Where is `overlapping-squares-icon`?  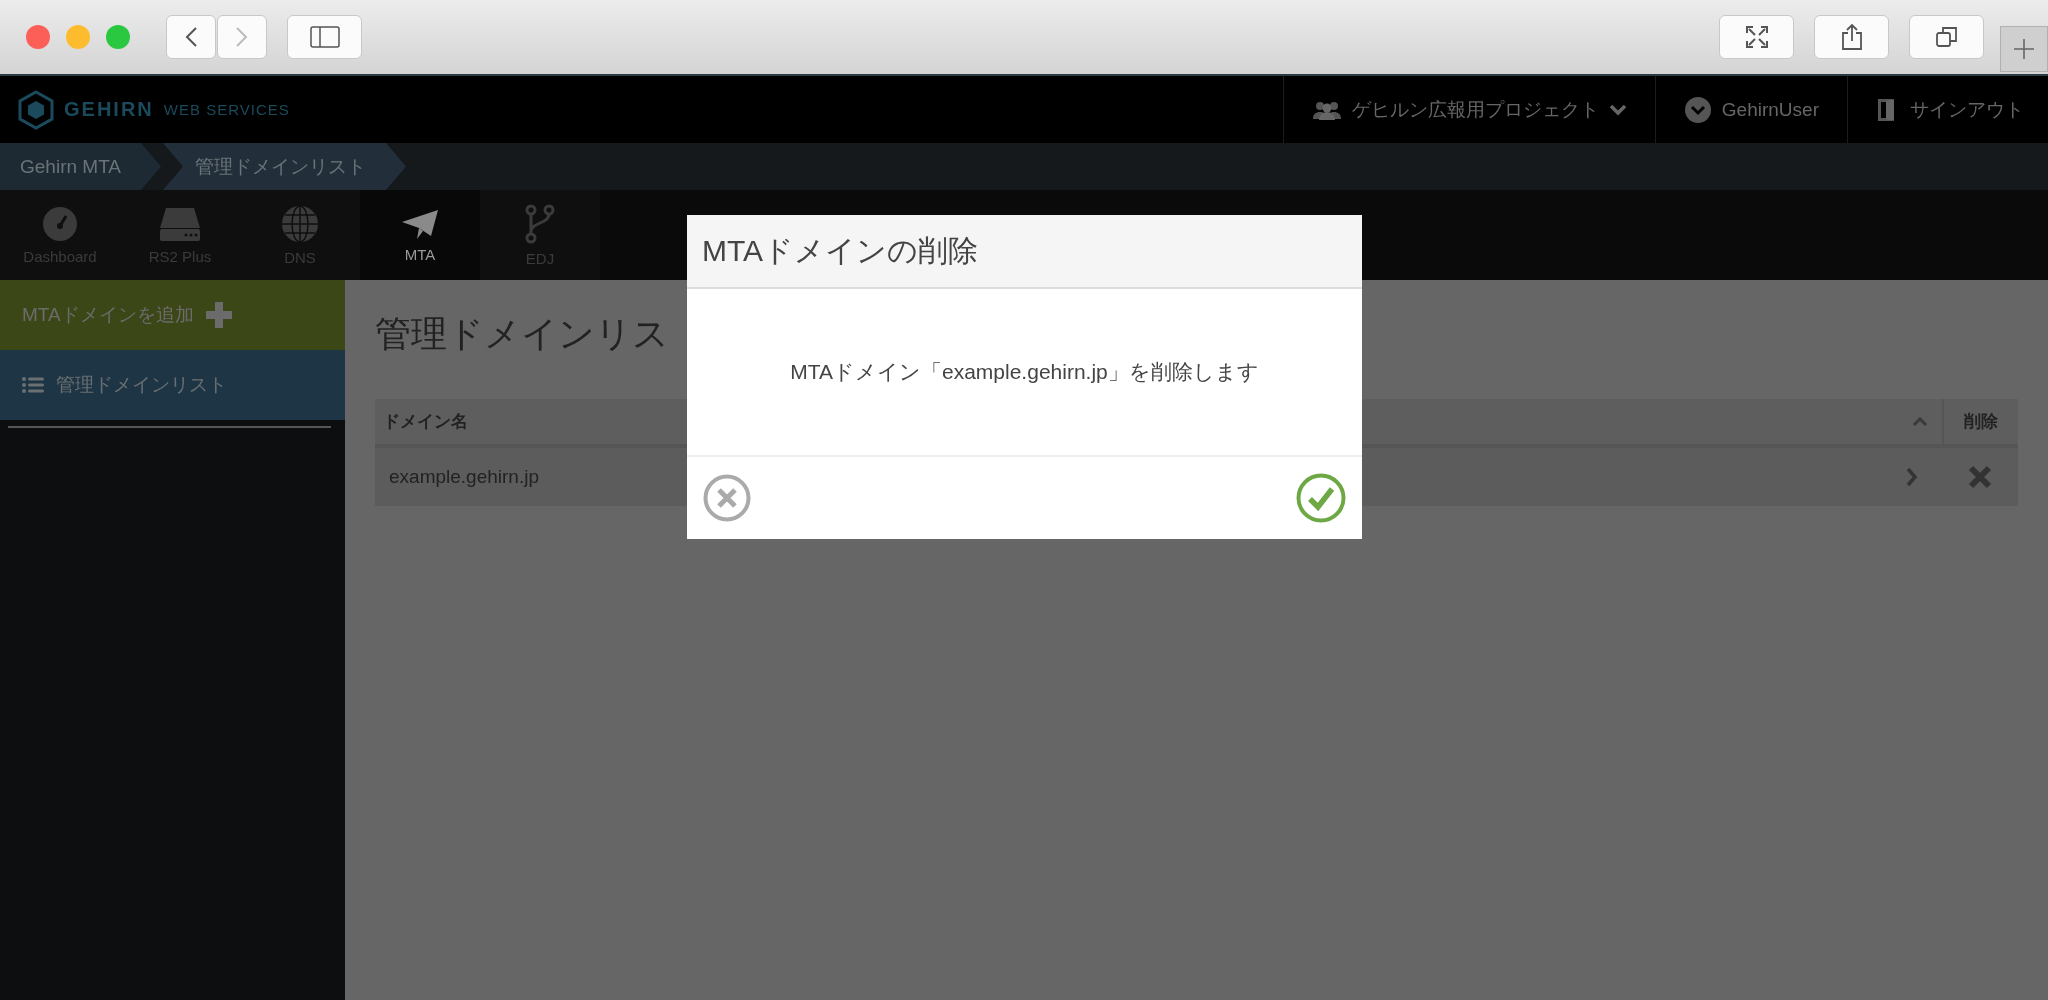
overlapping-squares-icon is located at coordinates (1946, 37).